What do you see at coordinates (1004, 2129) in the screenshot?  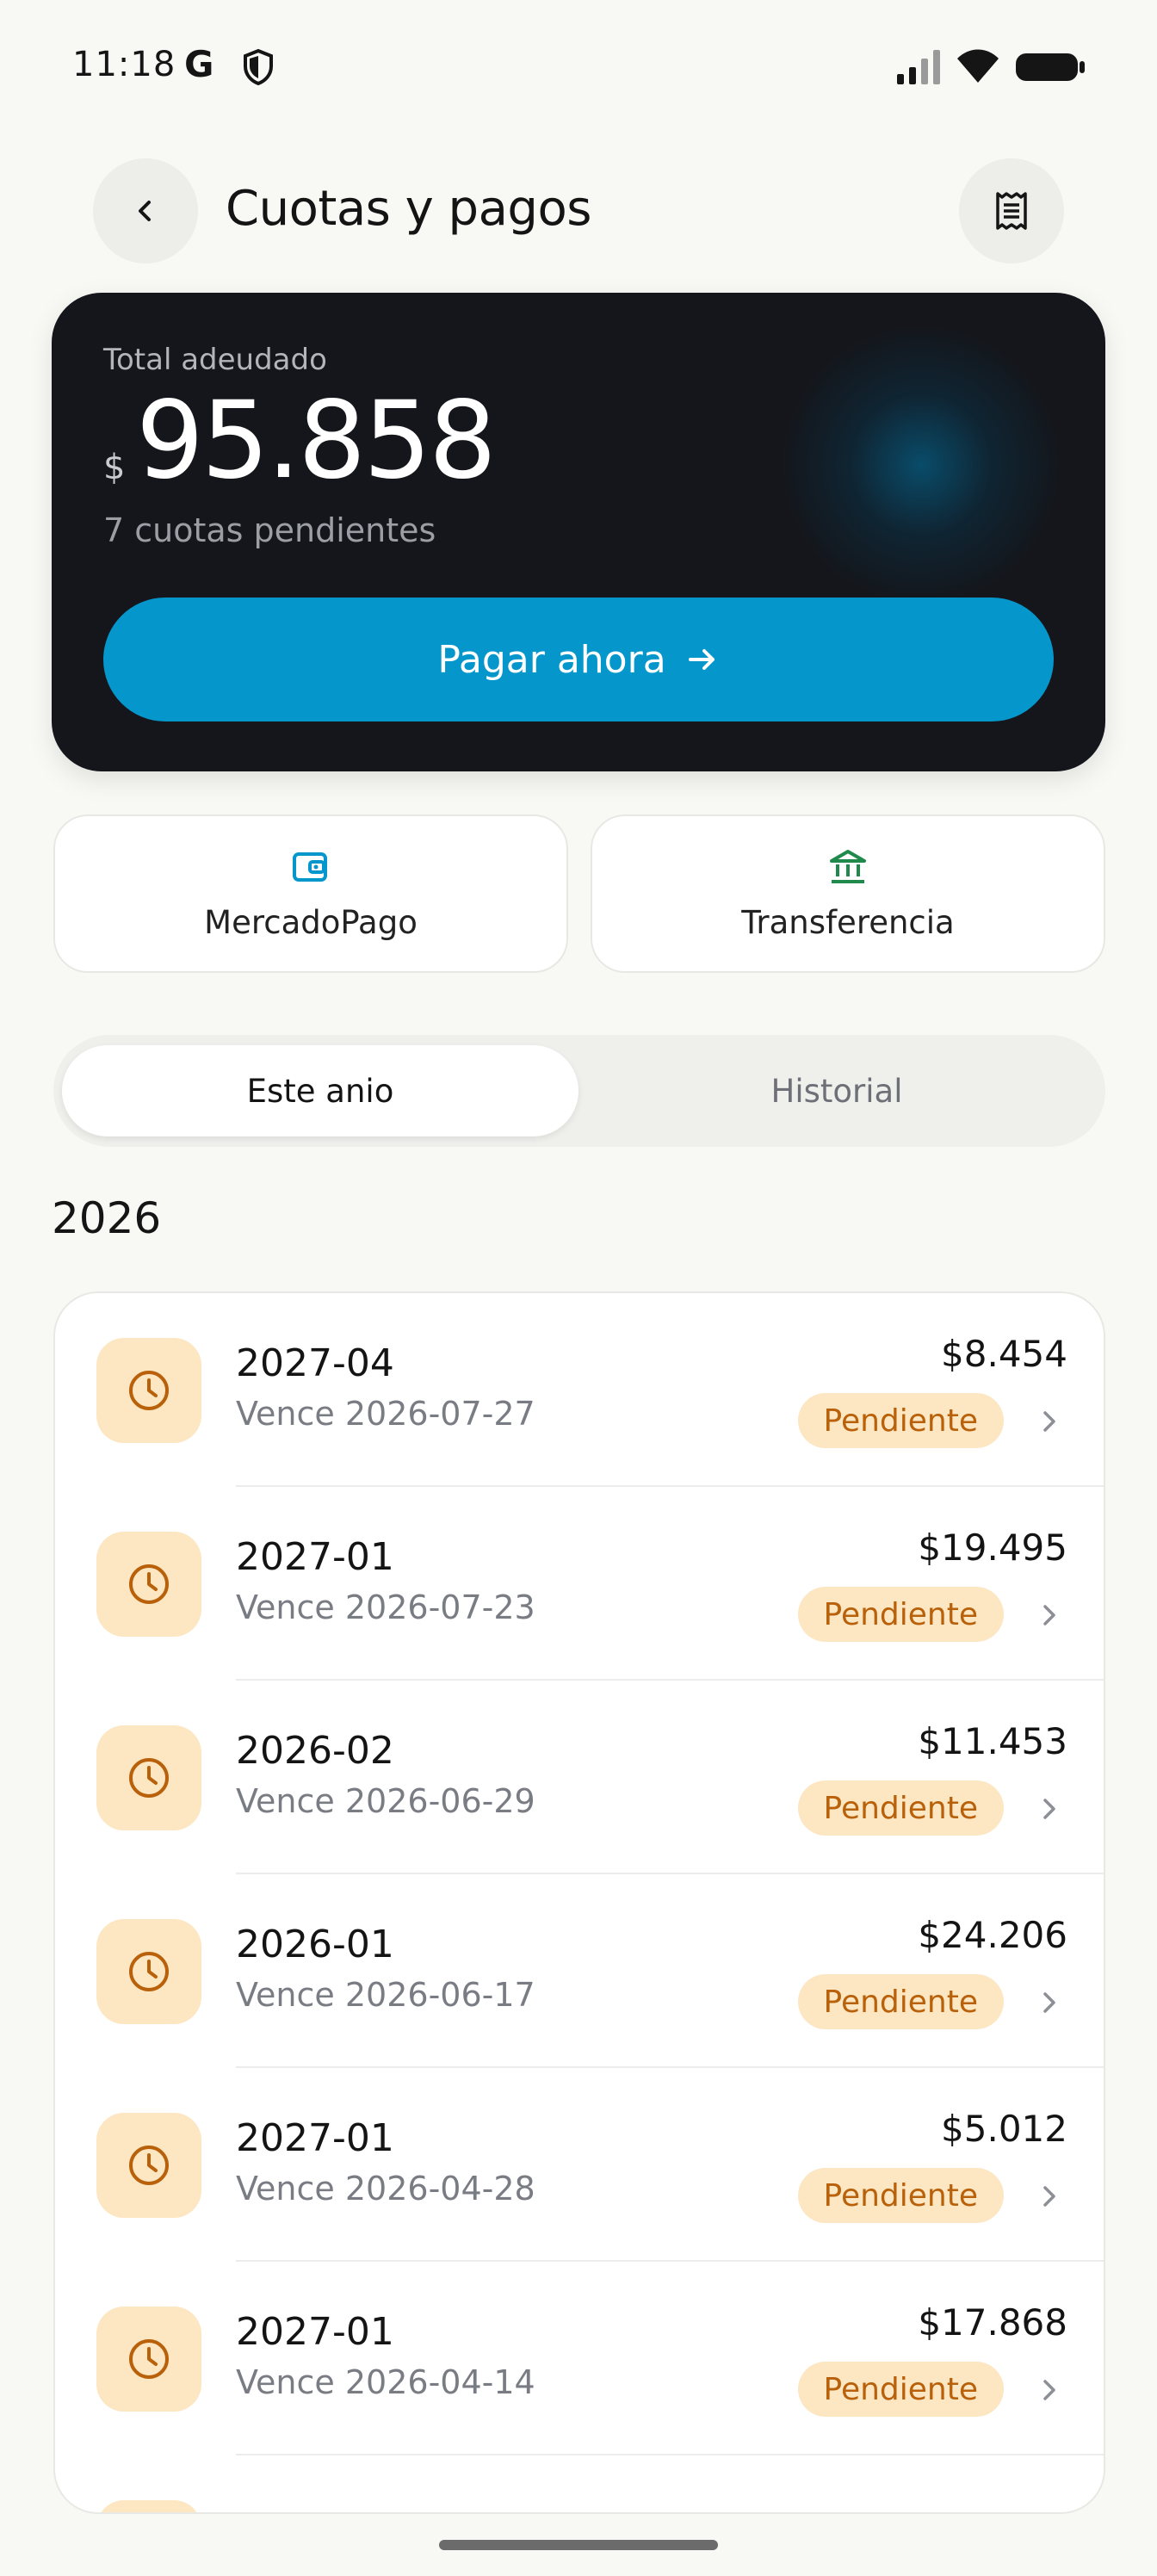 I see `installment-amount: $5.012` at bounding box center [1004, 2129].